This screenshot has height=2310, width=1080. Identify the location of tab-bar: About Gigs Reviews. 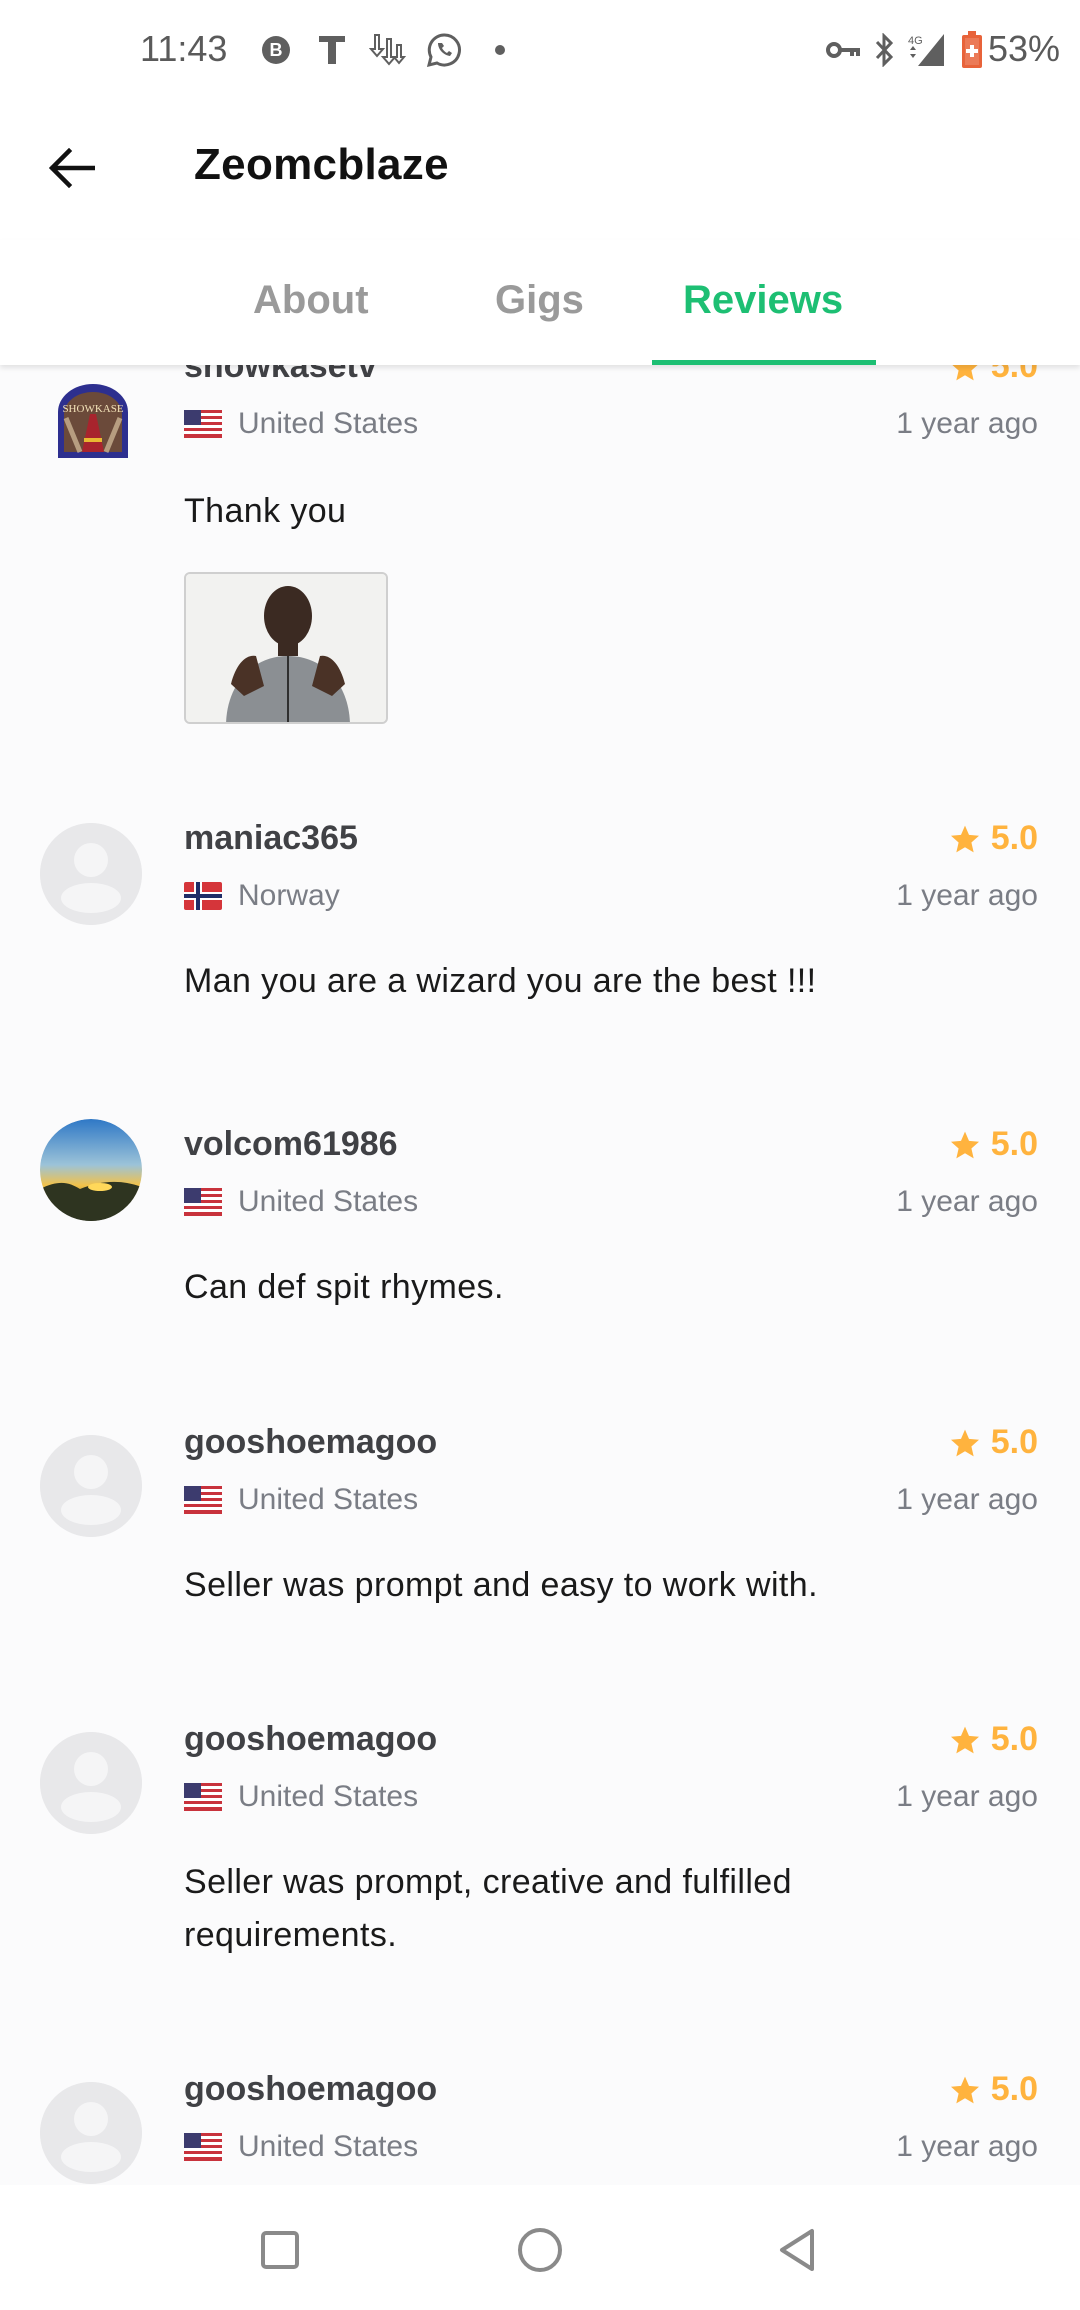
(540, 302).